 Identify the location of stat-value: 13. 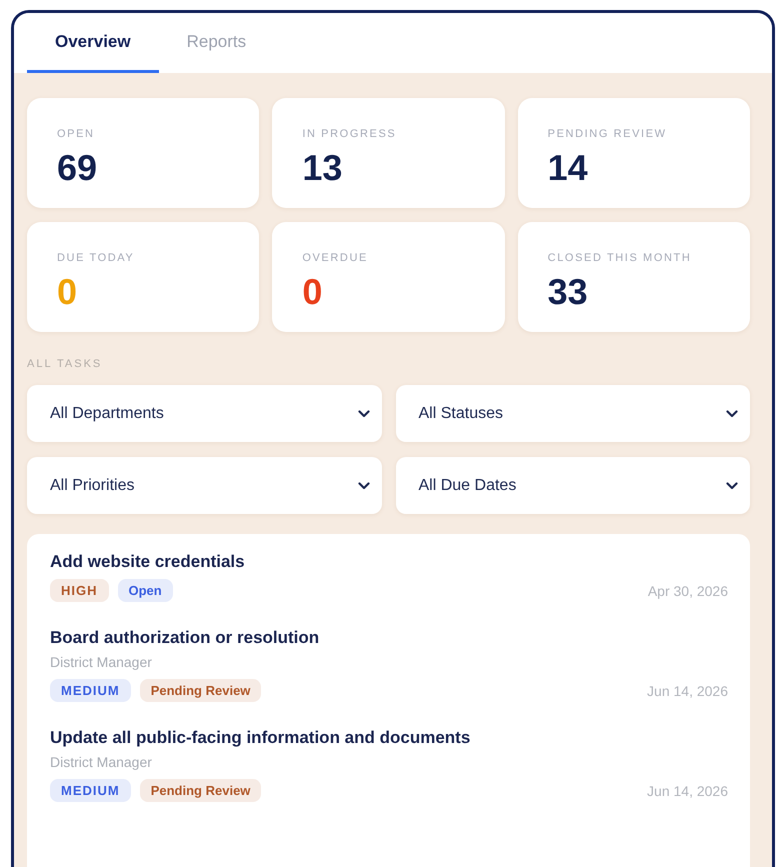
(322, 168).